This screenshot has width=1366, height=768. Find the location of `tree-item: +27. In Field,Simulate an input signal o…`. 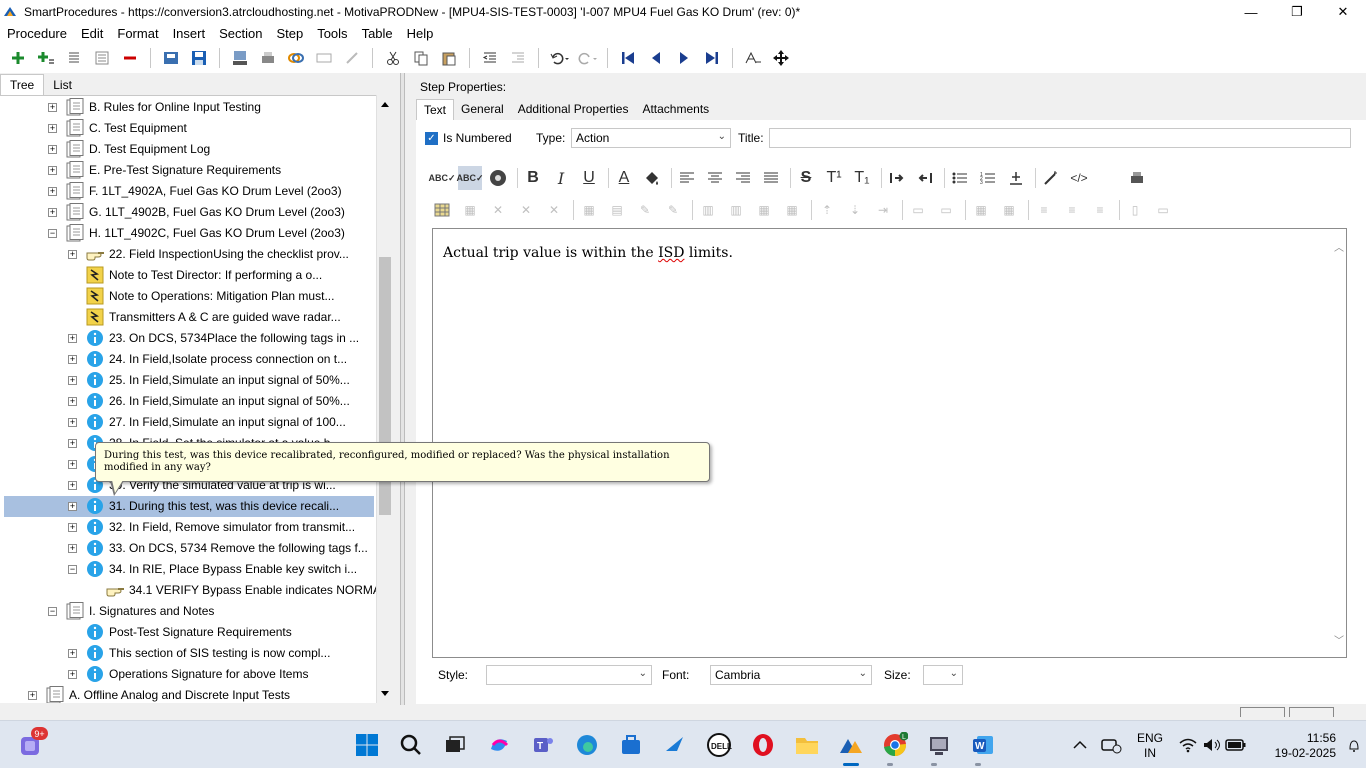

tree-item: +27. In Field,Simulate an input signal o… is located at coordinates (188, 422).